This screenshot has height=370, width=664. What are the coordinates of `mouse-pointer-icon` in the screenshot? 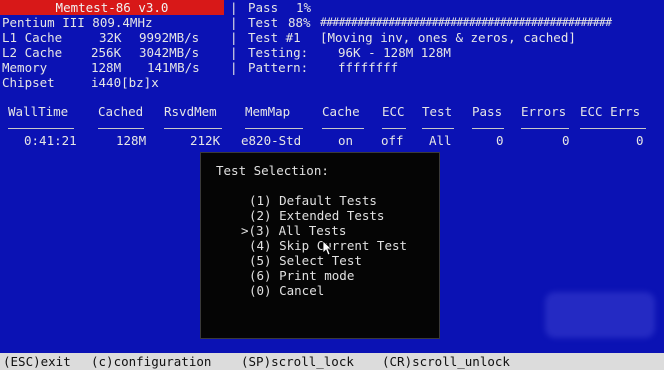 It's located at (327, 248).